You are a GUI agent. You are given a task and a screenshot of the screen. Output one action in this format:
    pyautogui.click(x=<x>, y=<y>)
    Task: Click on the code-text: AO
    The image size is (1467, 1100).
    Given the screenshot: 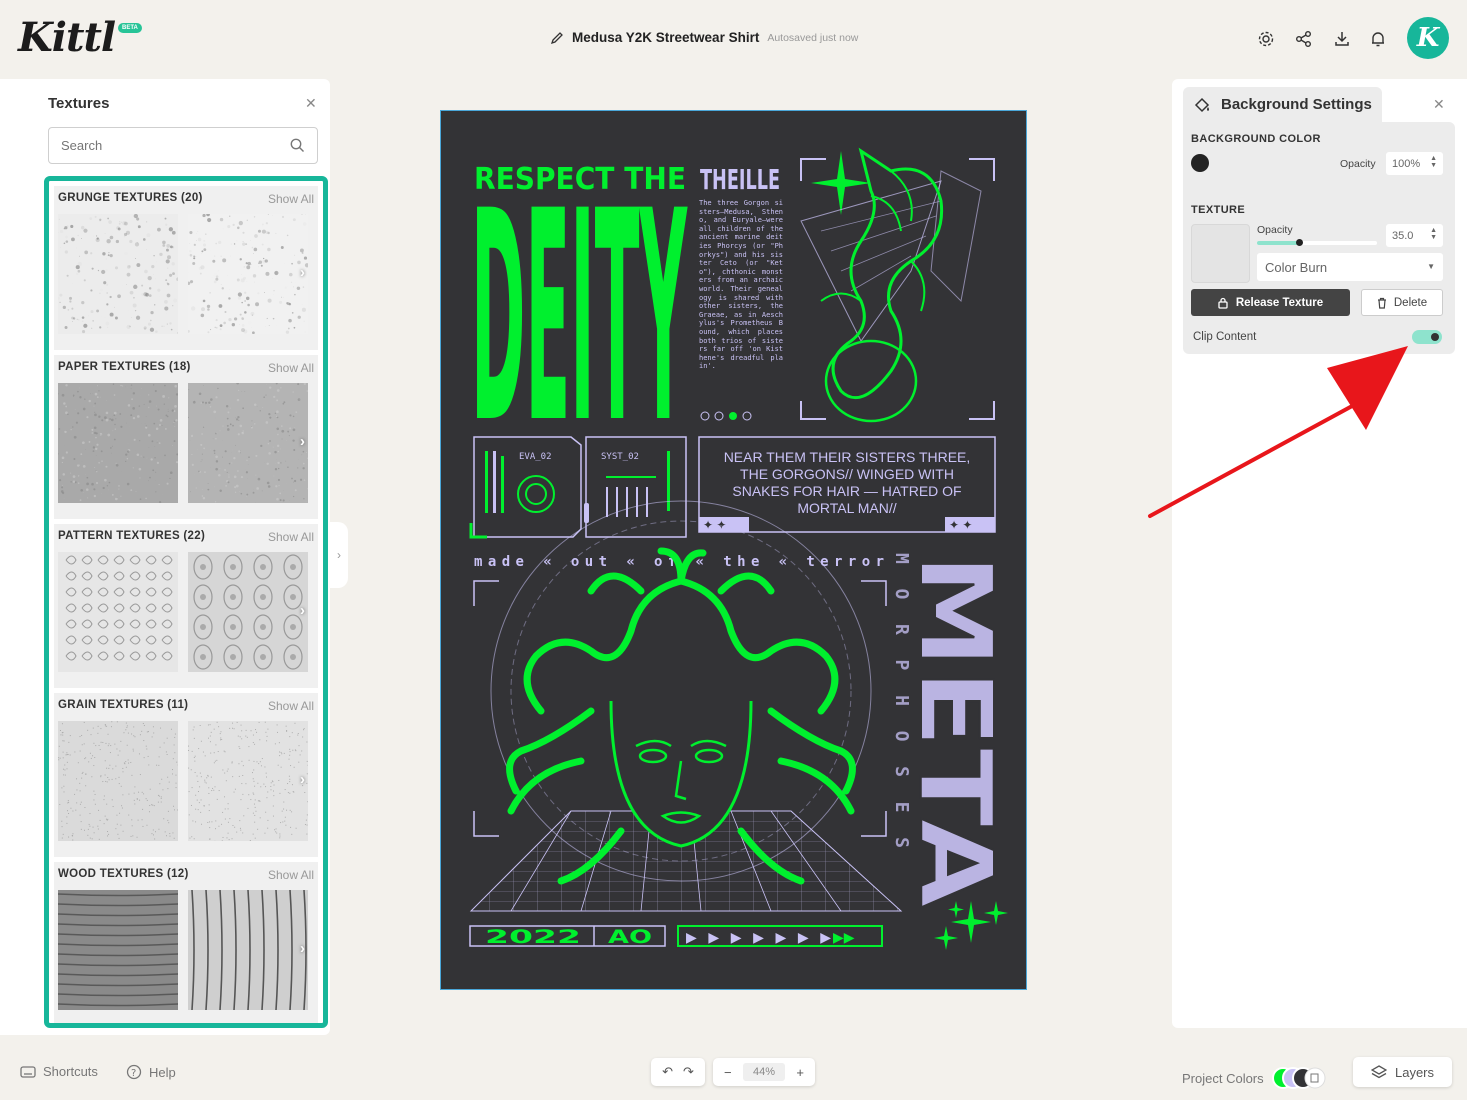 What is the action you would take?
    pyautogui.click(x=630, y=937)
    